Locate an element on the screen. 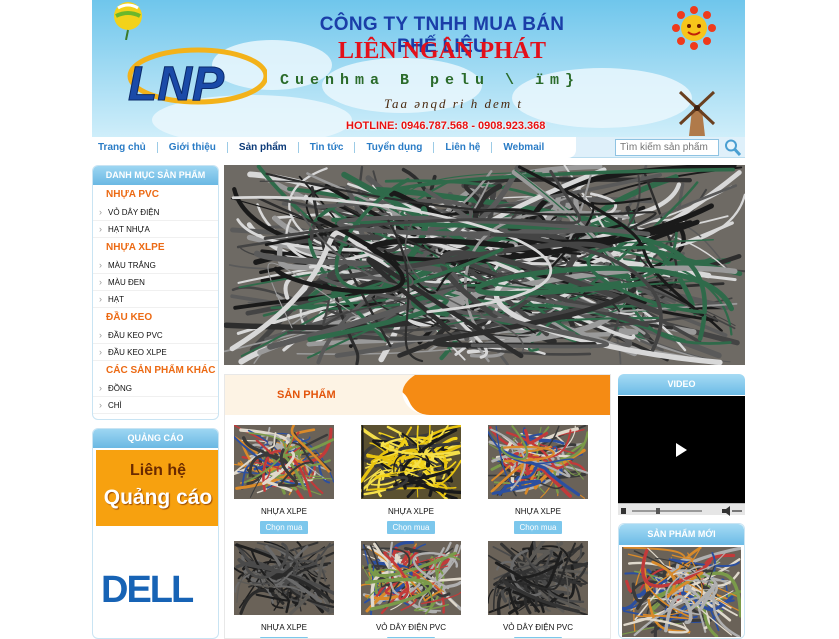 The width and height of the screenshot is (839, 639). dell-logo: DELL is located at coordinates (147, 590).